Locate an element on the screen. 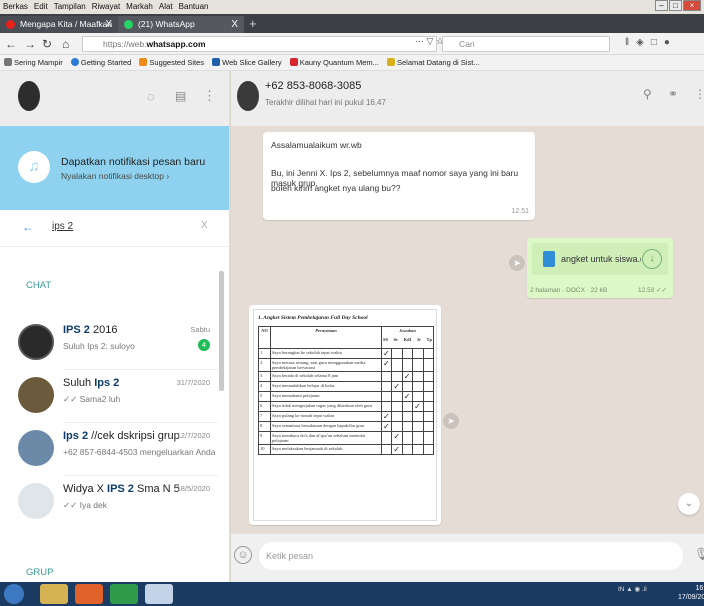  url-bar: https://web.whatsapp.com is located at coordinates (259, 44).